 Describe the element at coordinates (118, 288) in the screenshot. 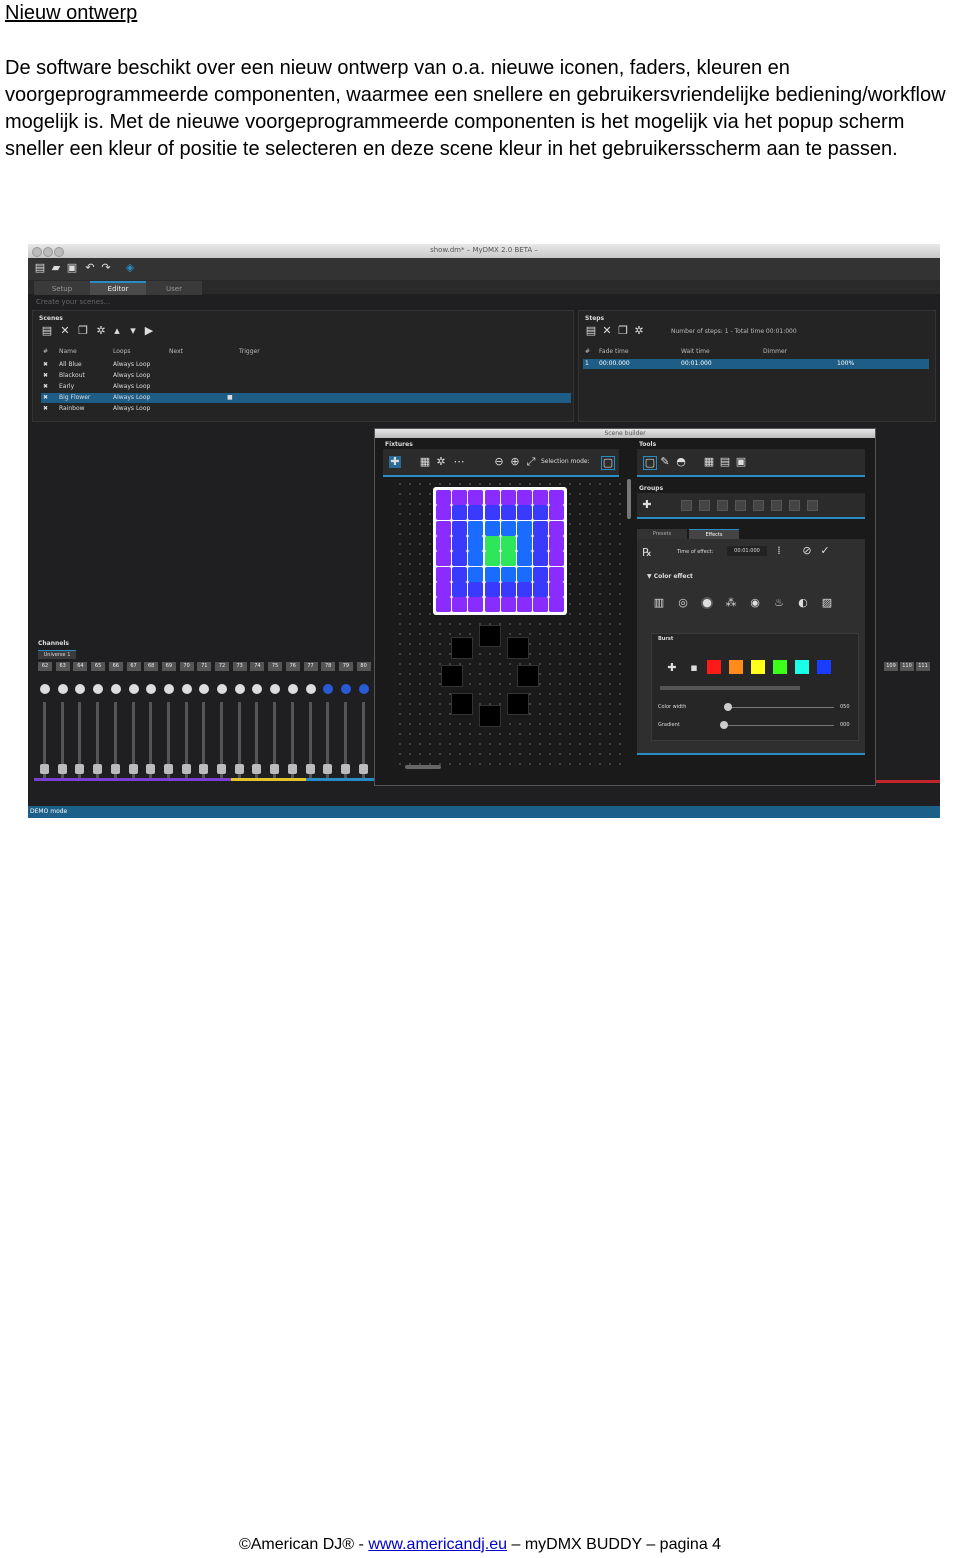

I see `tab-editor: Editor` at that location.